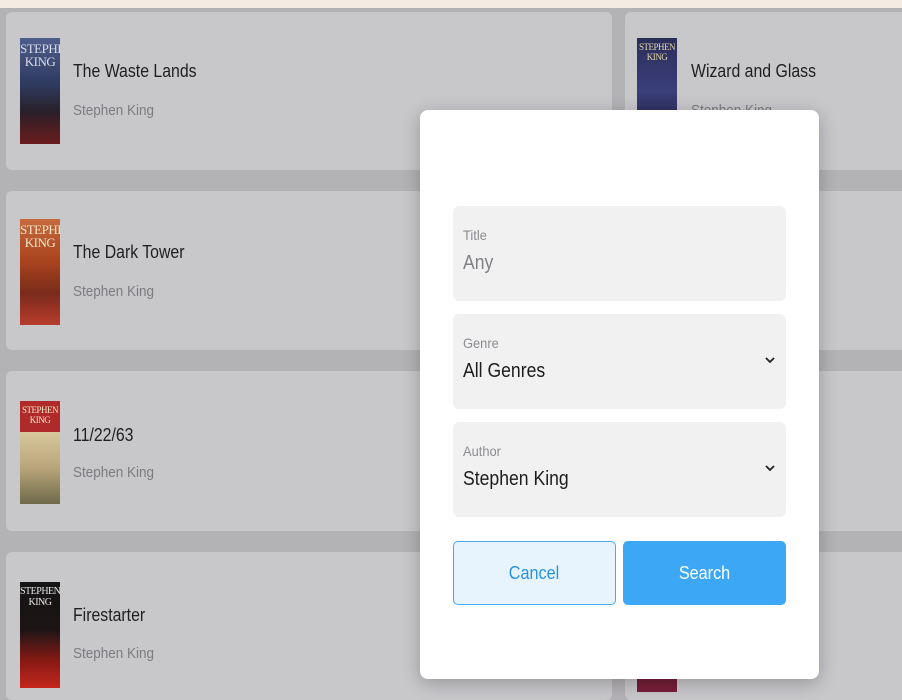 Image resolution: width=902 pixels, height=700 pixels. Describe the element at coordinates (619, 469) in the screenshot. I see `author-select: Author Stephen King` at that location.